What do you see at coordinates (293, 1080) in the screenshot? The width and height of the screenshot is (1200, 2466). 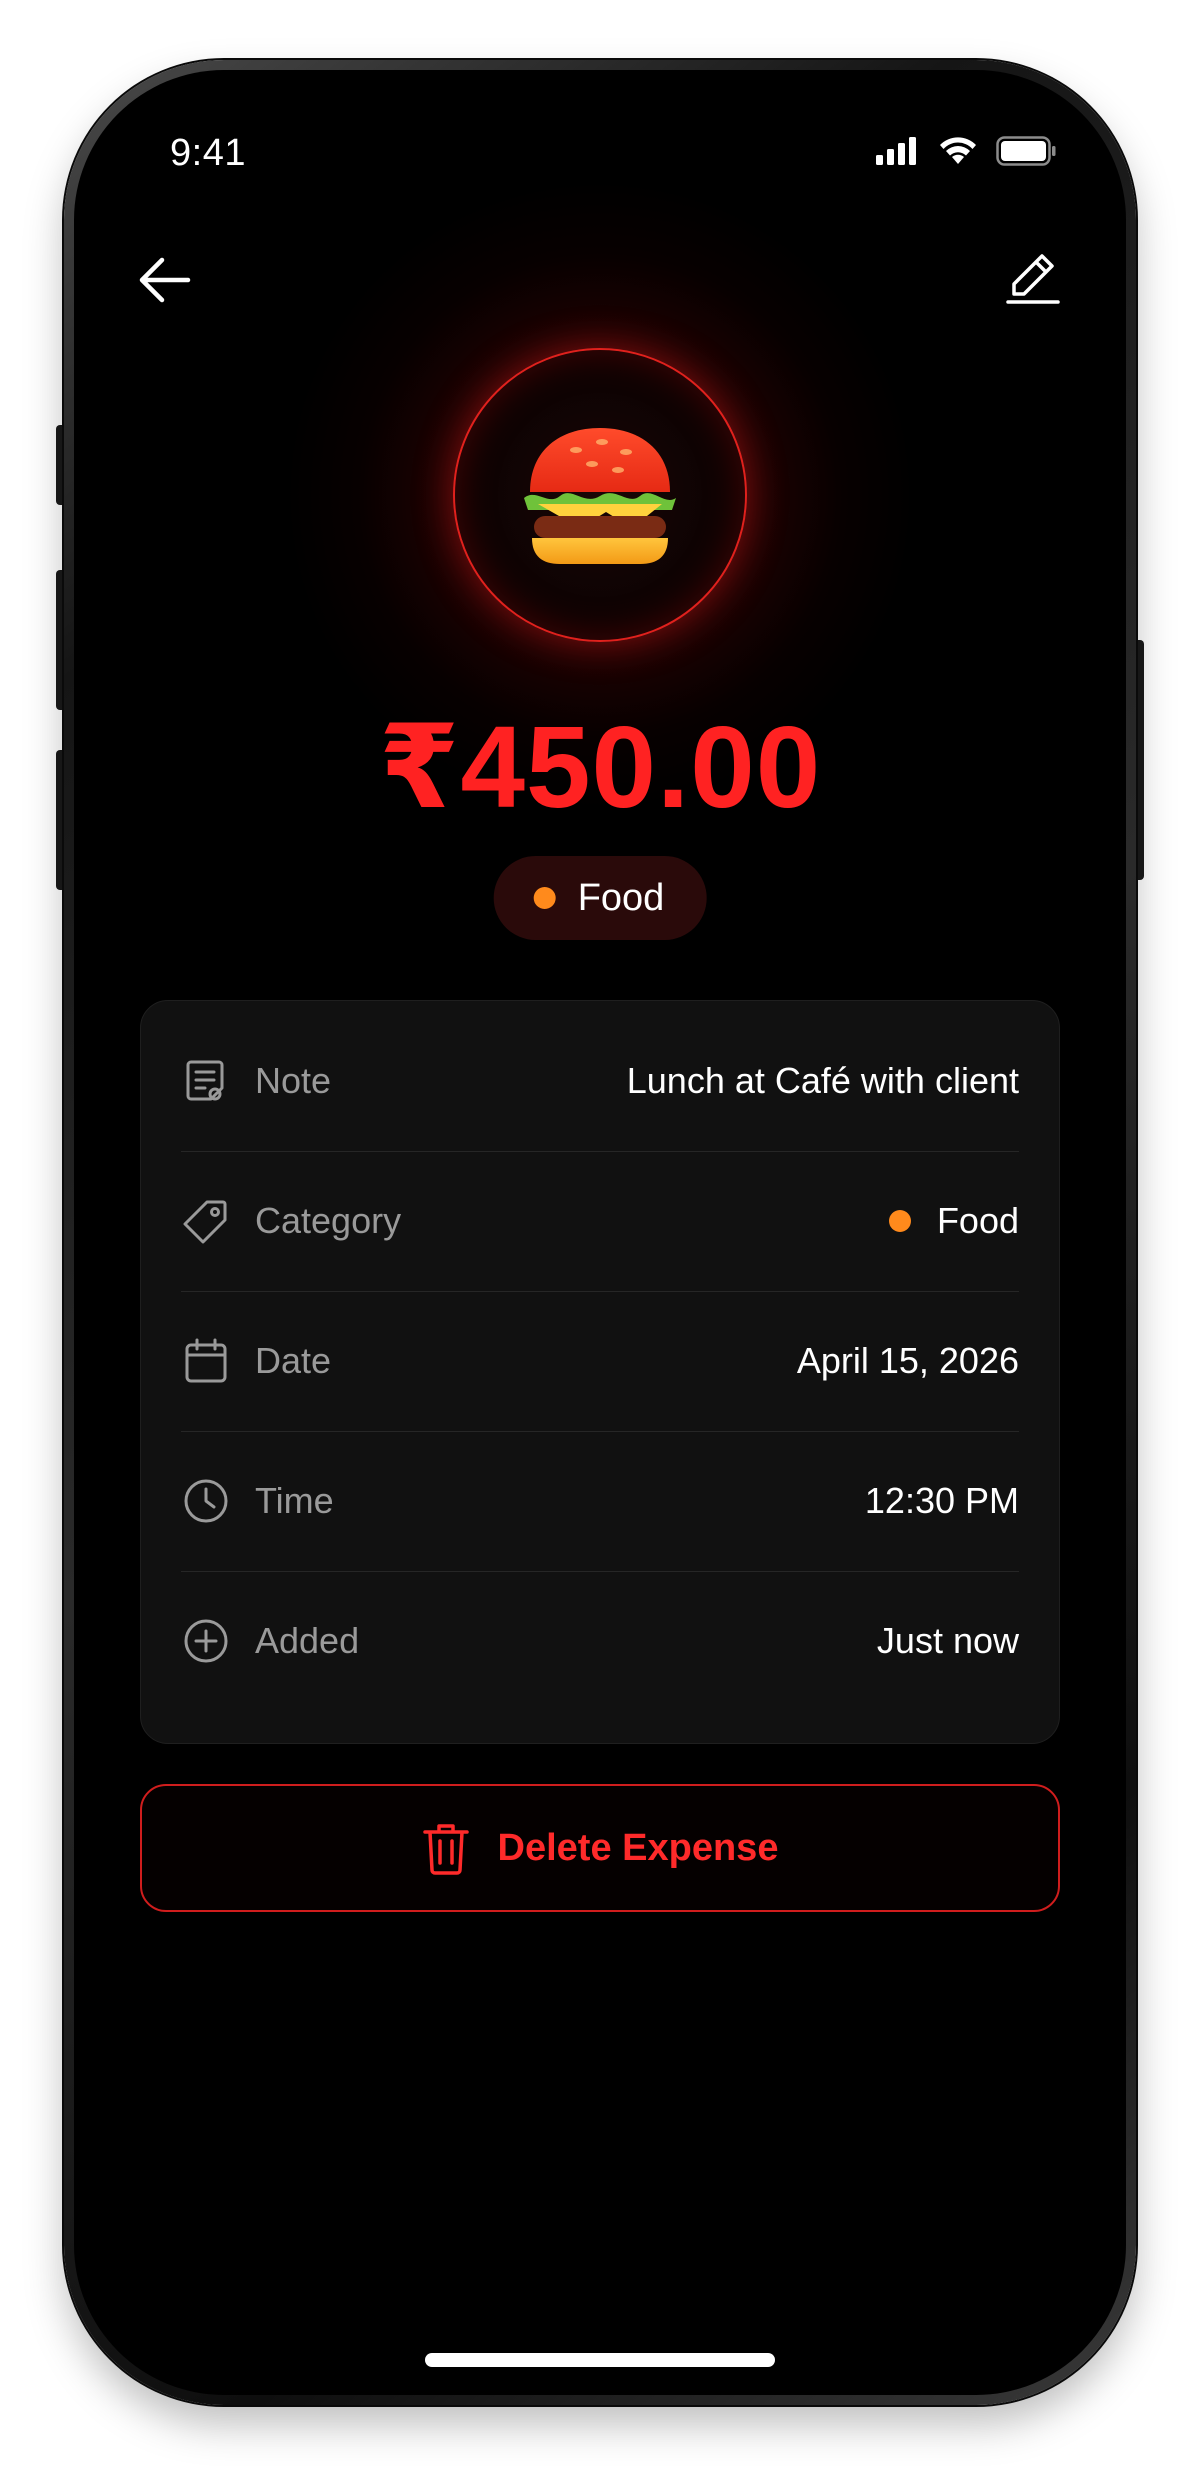 I see `detail-label: Note` at bounding box center [293, 1080].